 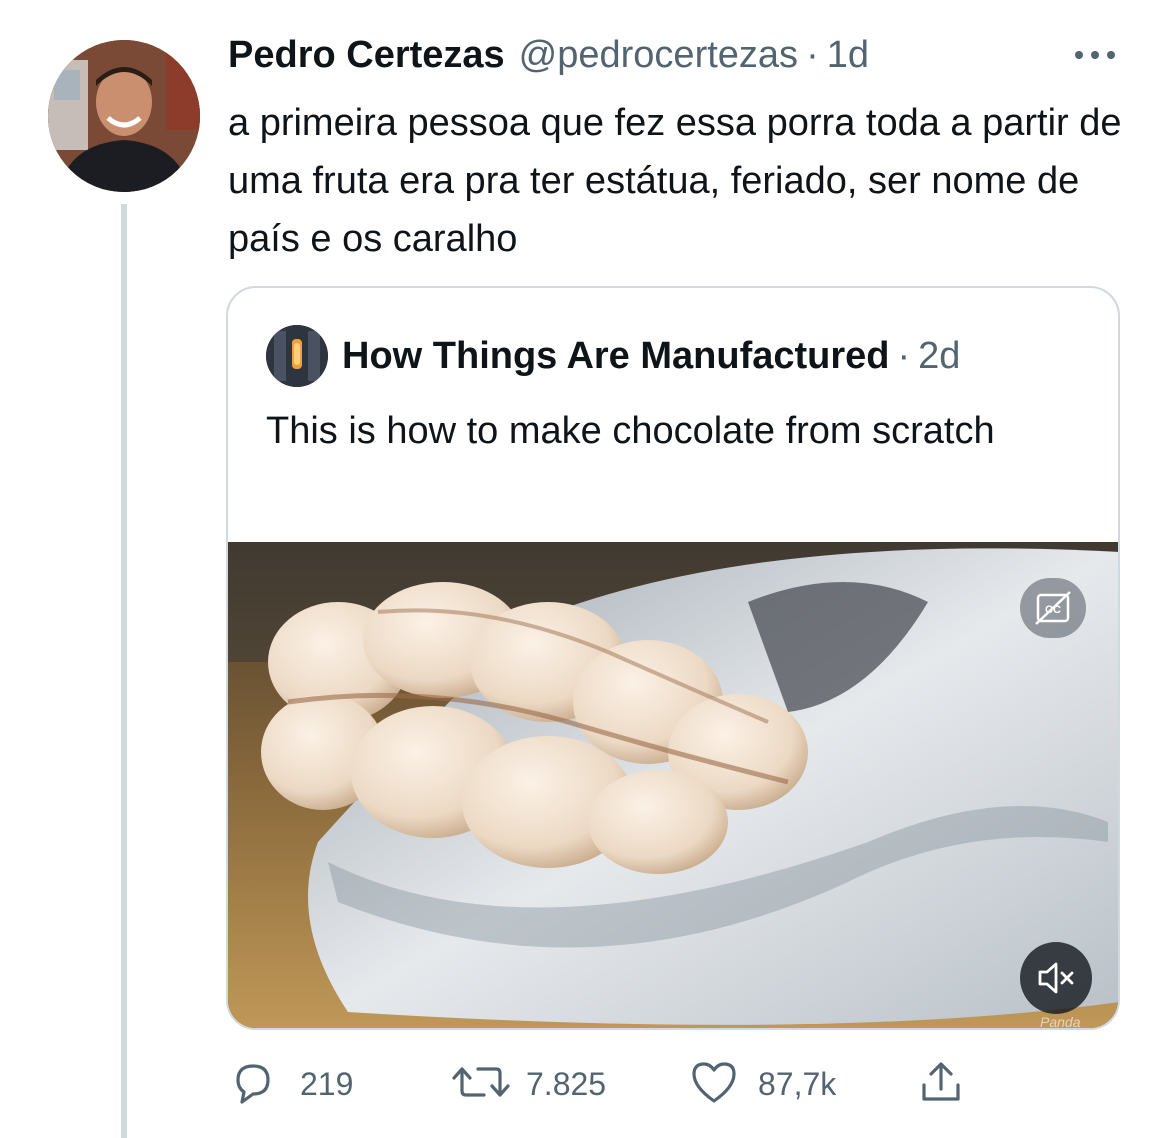 I want to click on retweet-icon, so click(x=481, y=1084).